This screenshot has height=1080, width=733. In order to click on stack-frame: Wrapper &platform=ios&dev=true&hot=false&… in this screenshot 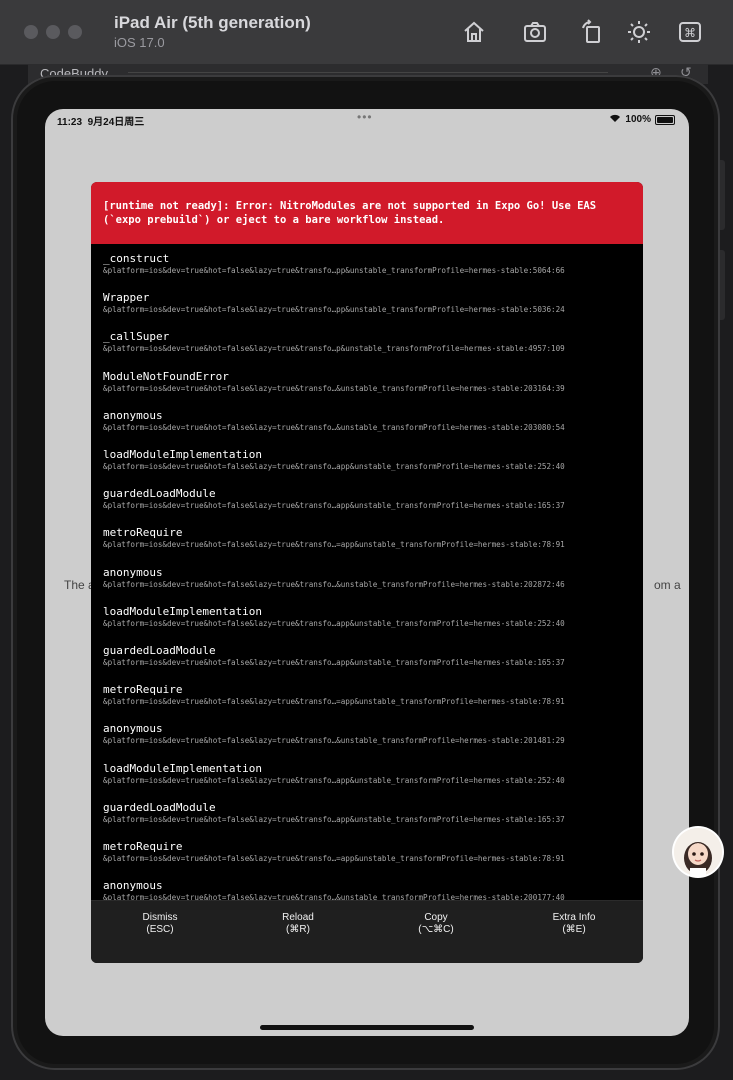, I will do `click(371, 303)`.